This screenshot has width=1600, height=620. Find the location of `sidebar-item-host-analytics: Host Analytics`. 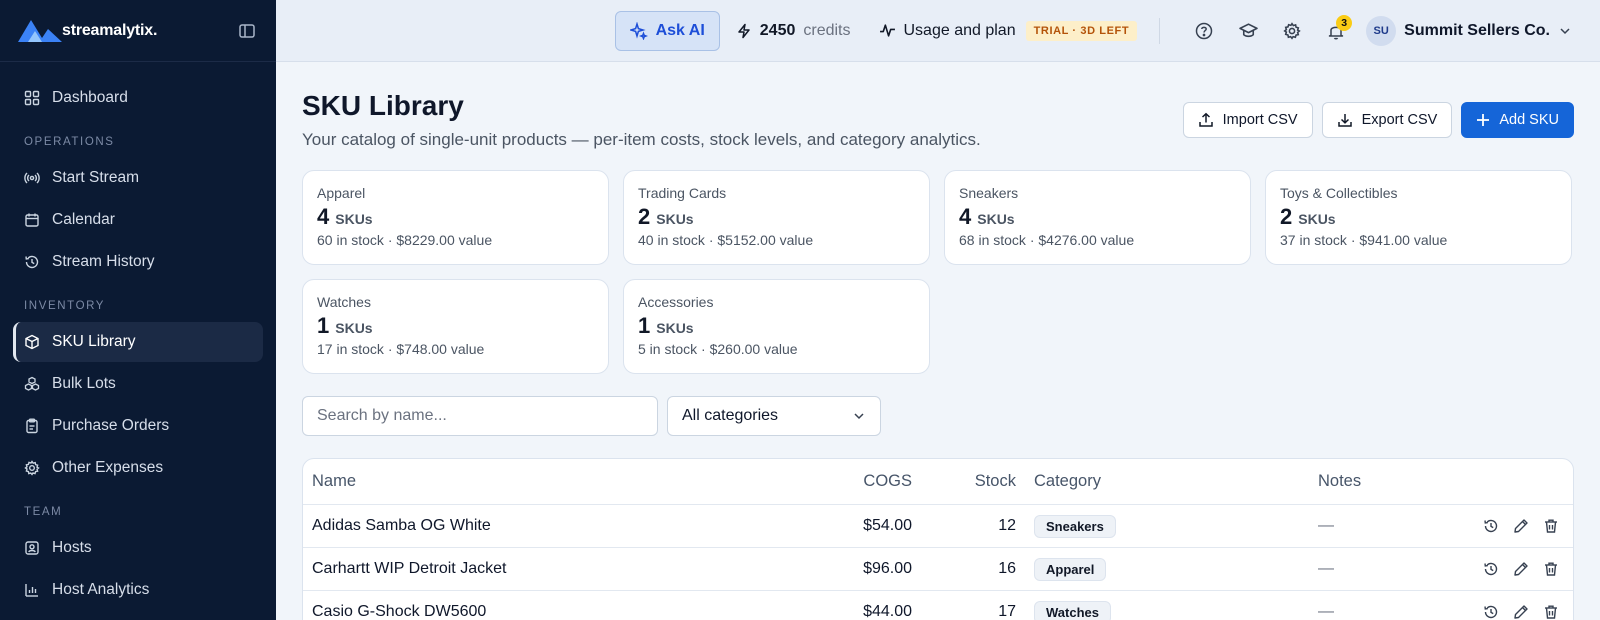

sidebar-item-host-analytics: Host Analytics is located at coordinates (138, 590).